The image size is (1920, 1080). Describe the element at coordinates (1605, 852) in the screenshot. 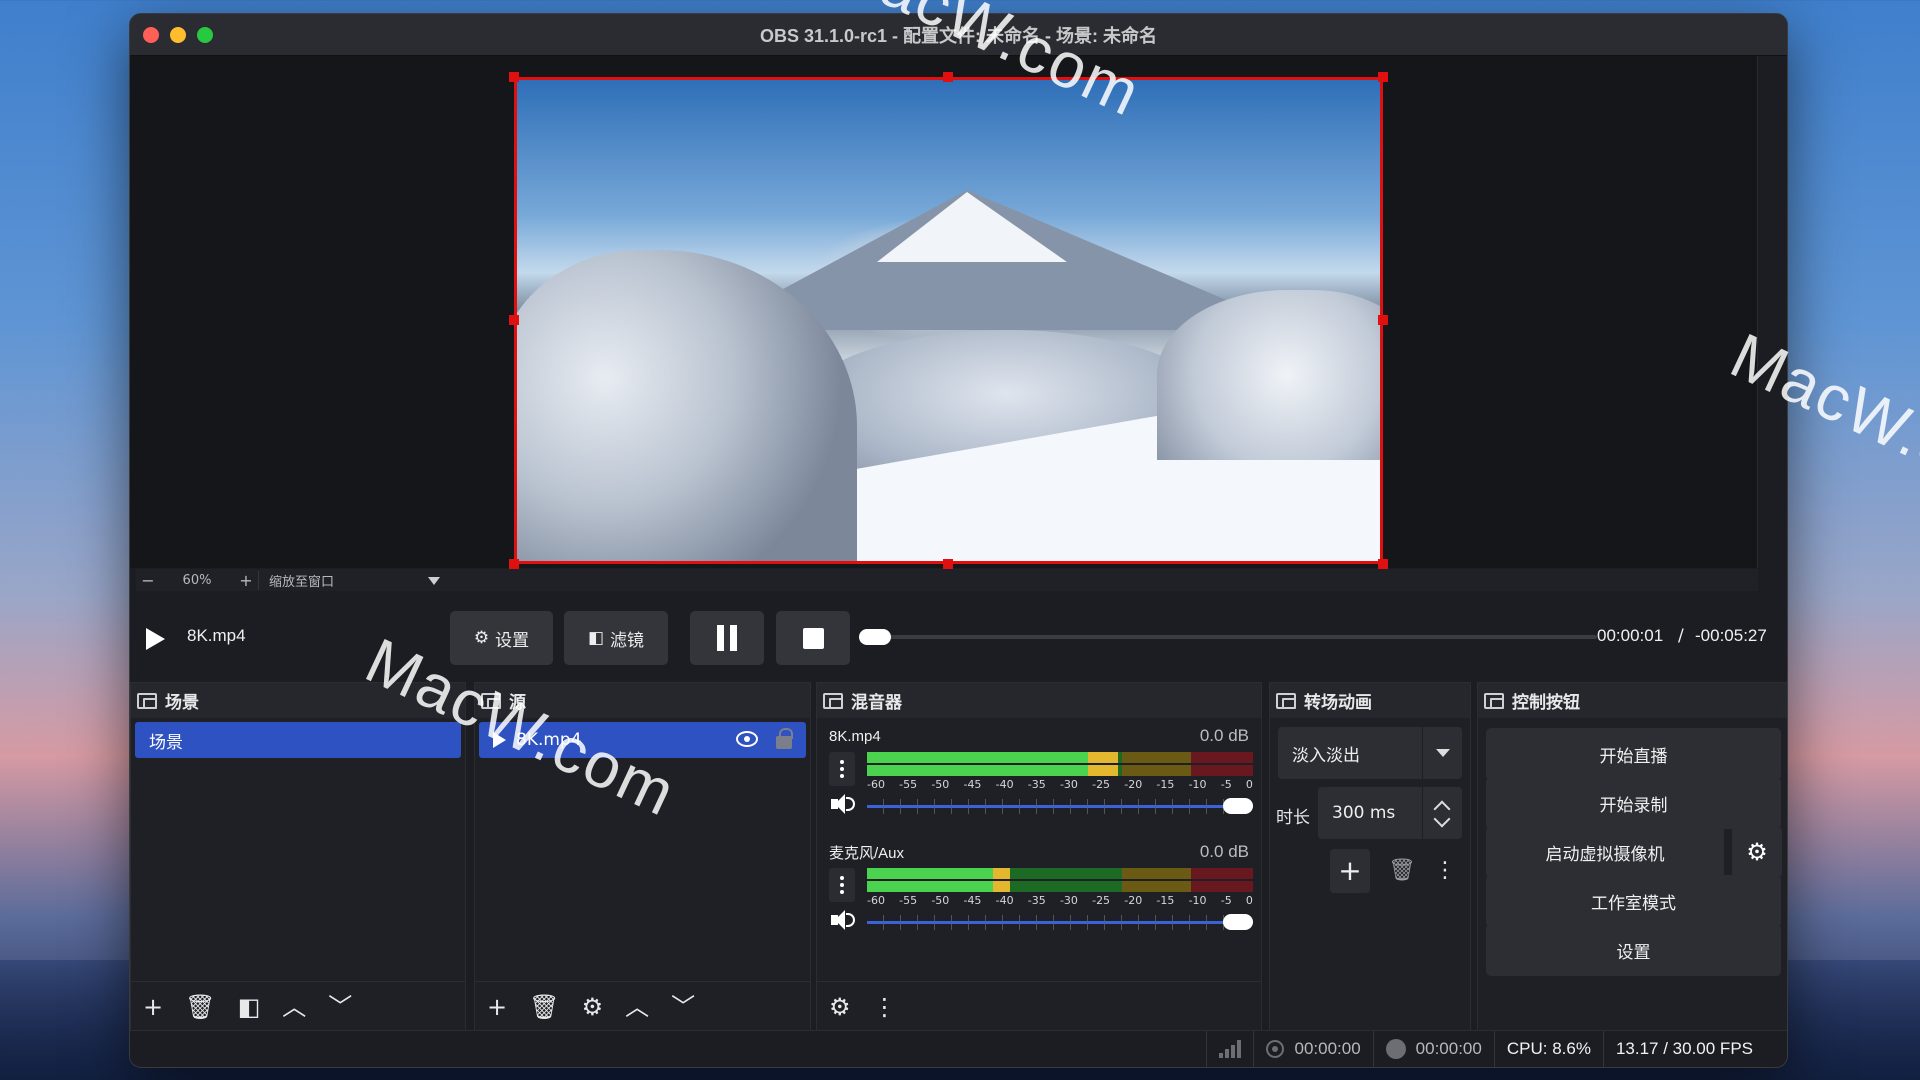

I see `start-virtual-camera-button: 启动虚拟摄像机` at that location.